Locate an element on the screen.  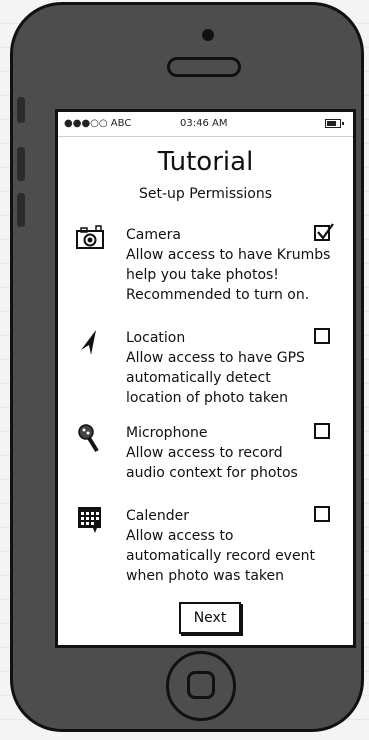
calendar-checkbox is located at coordinates (322, 514).